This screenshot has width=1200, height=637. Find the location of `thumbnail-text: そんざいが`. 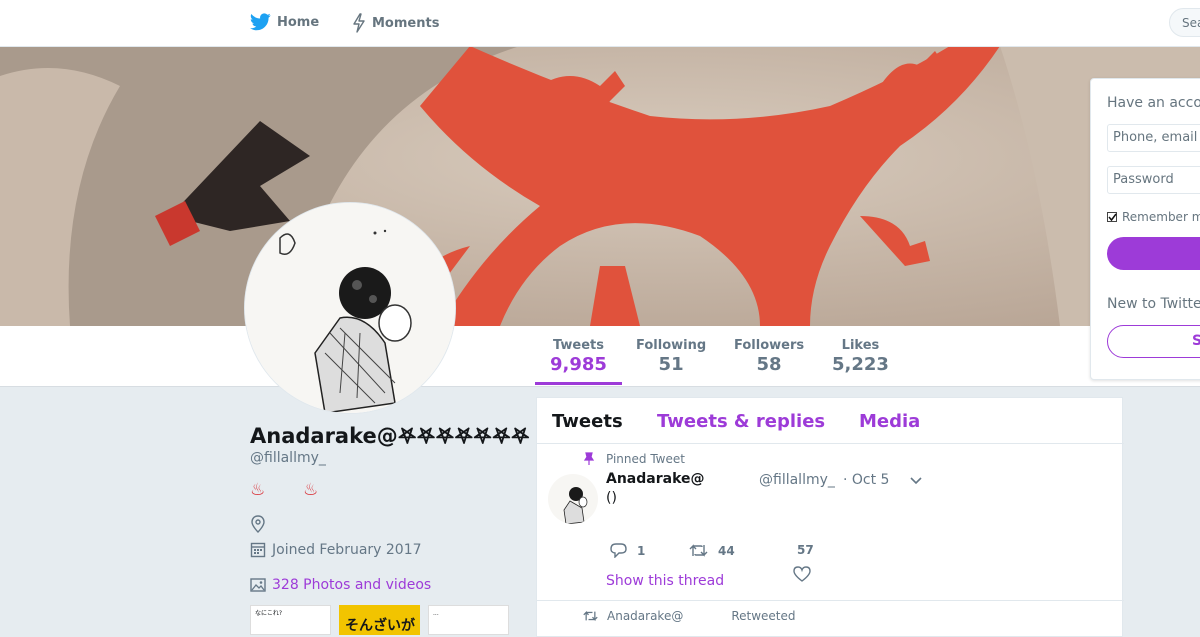

thumbnail-text: そんざいが is located at coordinates (380, 626).